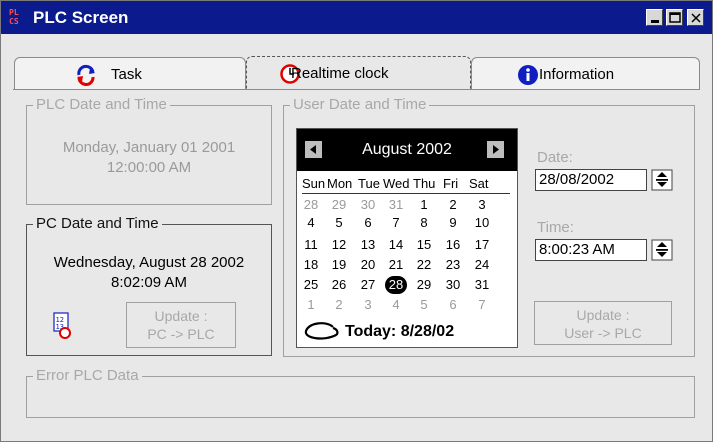 The image size is (713, 442). What do you see at coordinates (451, 183) in the screenshot?
I see `calendar-weekday-fri: Fri` at bounding box center [451, 183].